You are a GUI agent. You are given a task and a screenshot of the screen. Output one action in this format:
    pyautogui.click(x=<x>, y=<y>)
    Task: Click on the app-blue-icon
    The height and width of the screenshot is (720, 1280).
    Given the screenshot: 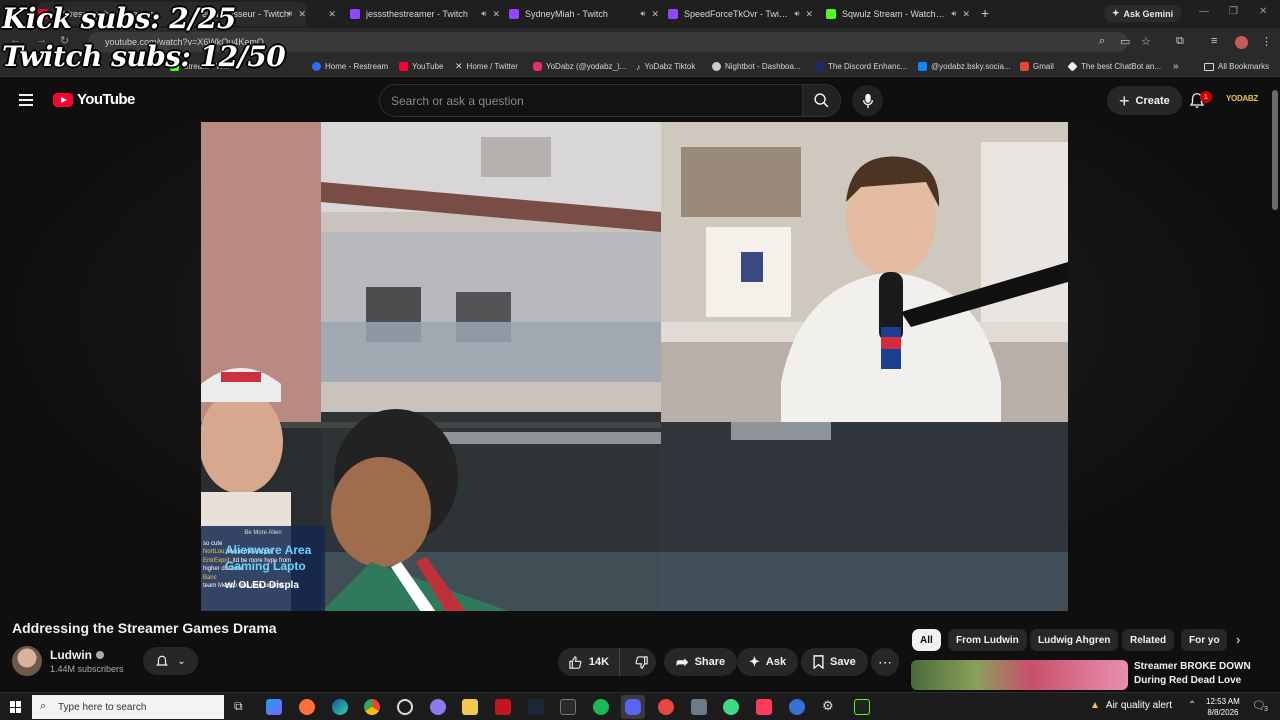 What is the action you would take?
    pyautogui.click(x=797, y=707)
    